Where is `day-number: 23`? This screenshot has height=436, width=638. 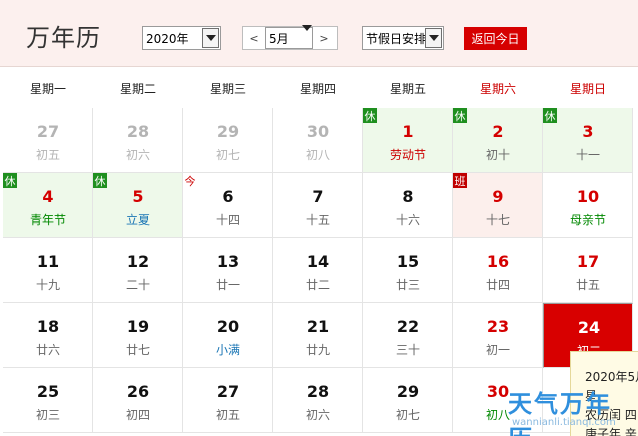
day-number: 23 is located at coordinates (498, 326).